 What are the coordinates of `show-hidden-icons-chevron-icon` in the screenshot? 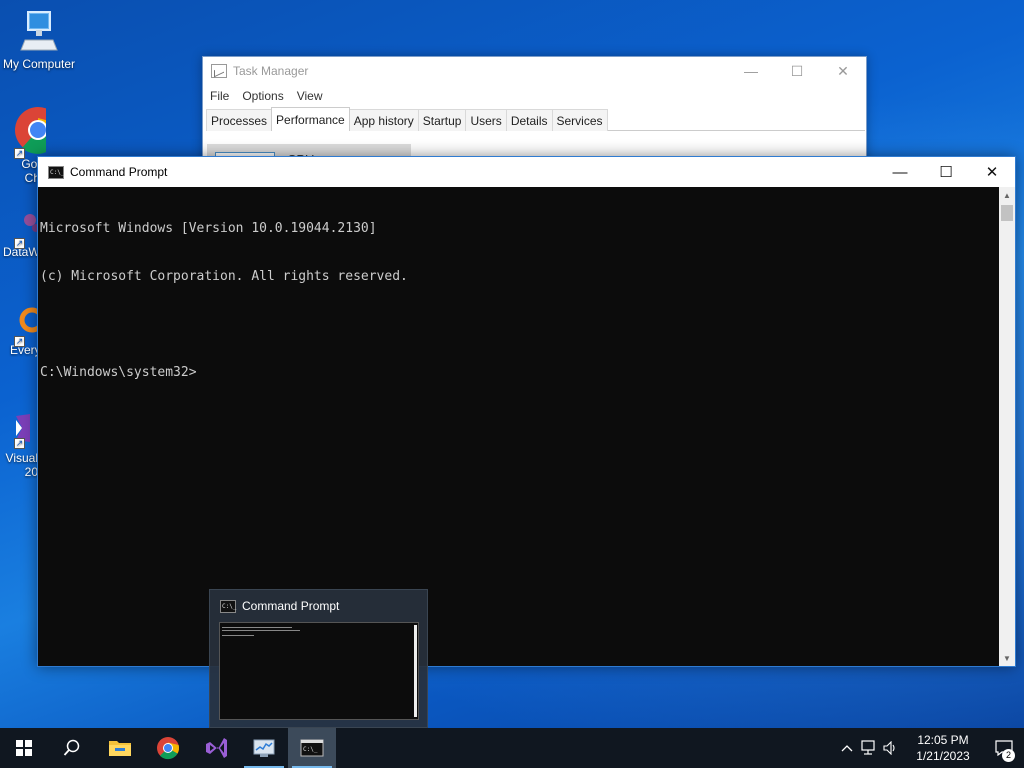 It's located at (847, 748).